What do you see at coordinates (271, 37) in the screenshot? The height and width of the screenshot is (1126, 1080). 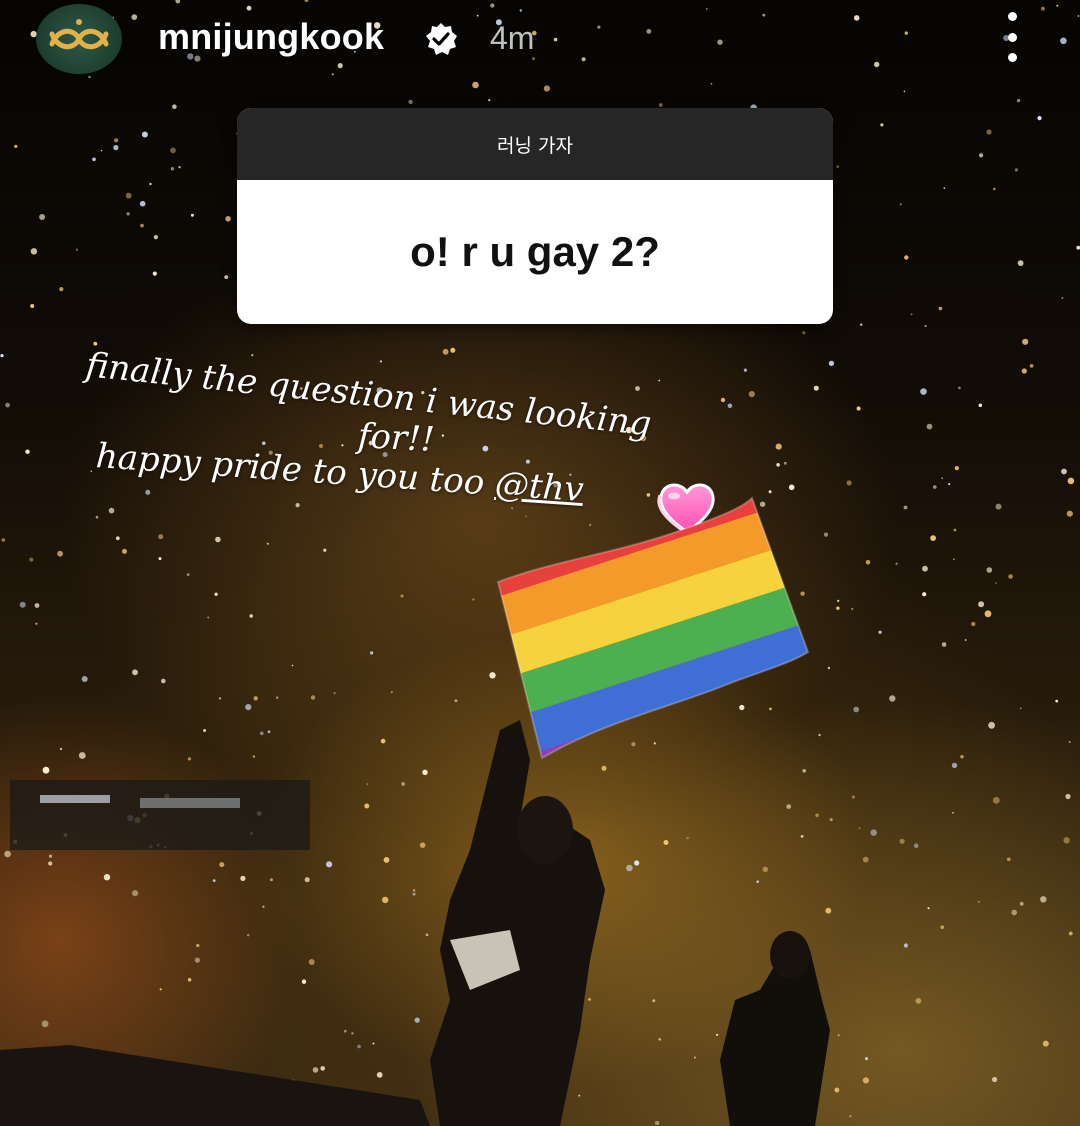 I see `username: mnijungkook` at bounding box center [271, 37].